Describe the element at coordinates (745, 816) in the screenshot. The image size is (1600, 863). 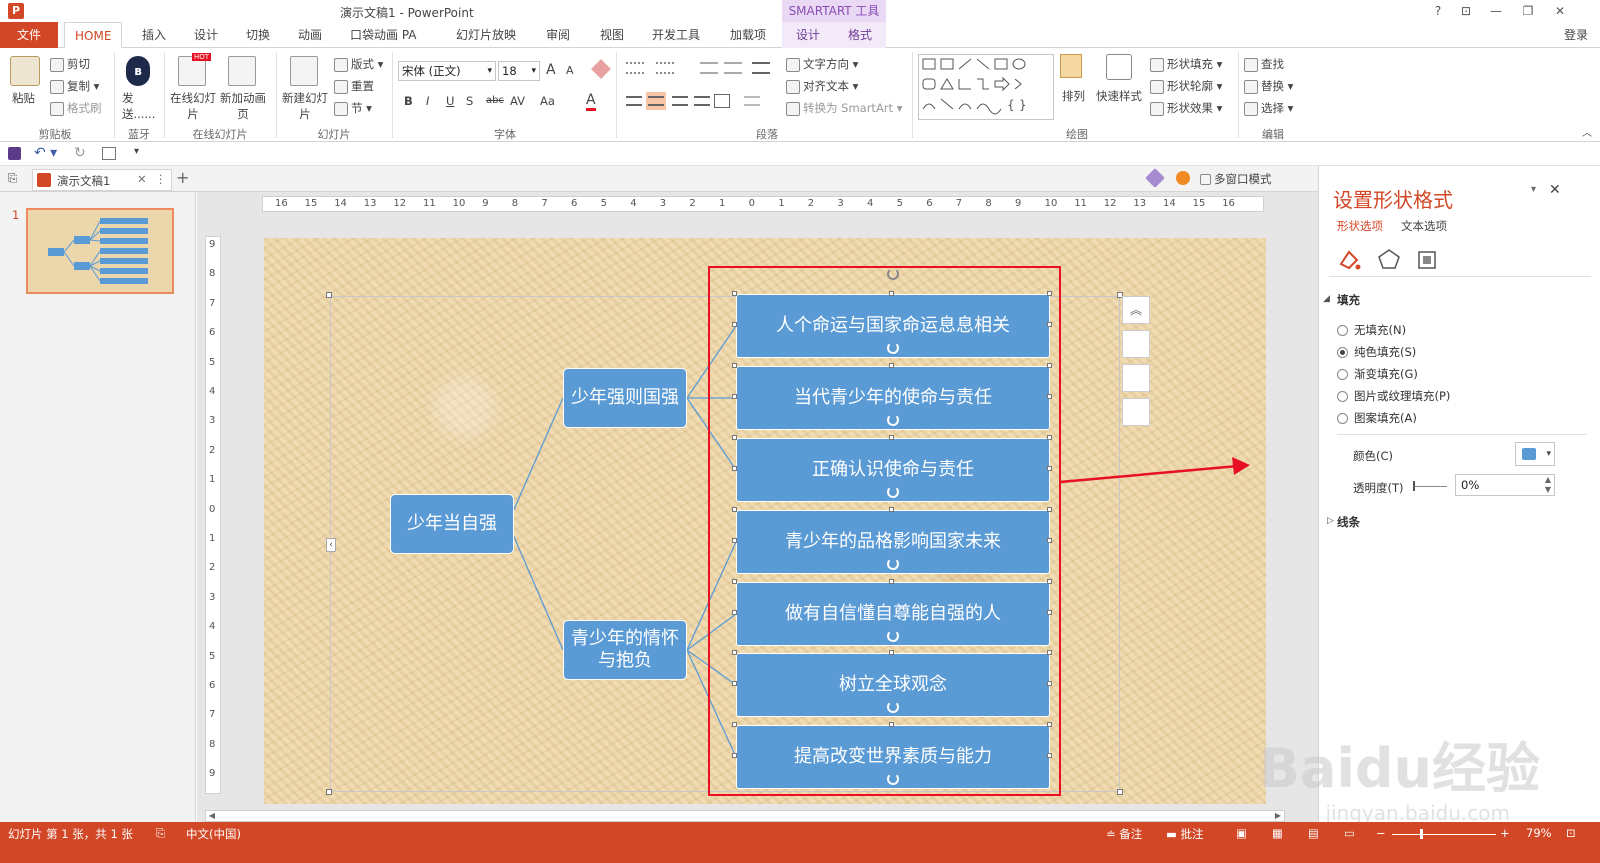
I see `horizontal-scrollbar: ◀ ▶` at that location.